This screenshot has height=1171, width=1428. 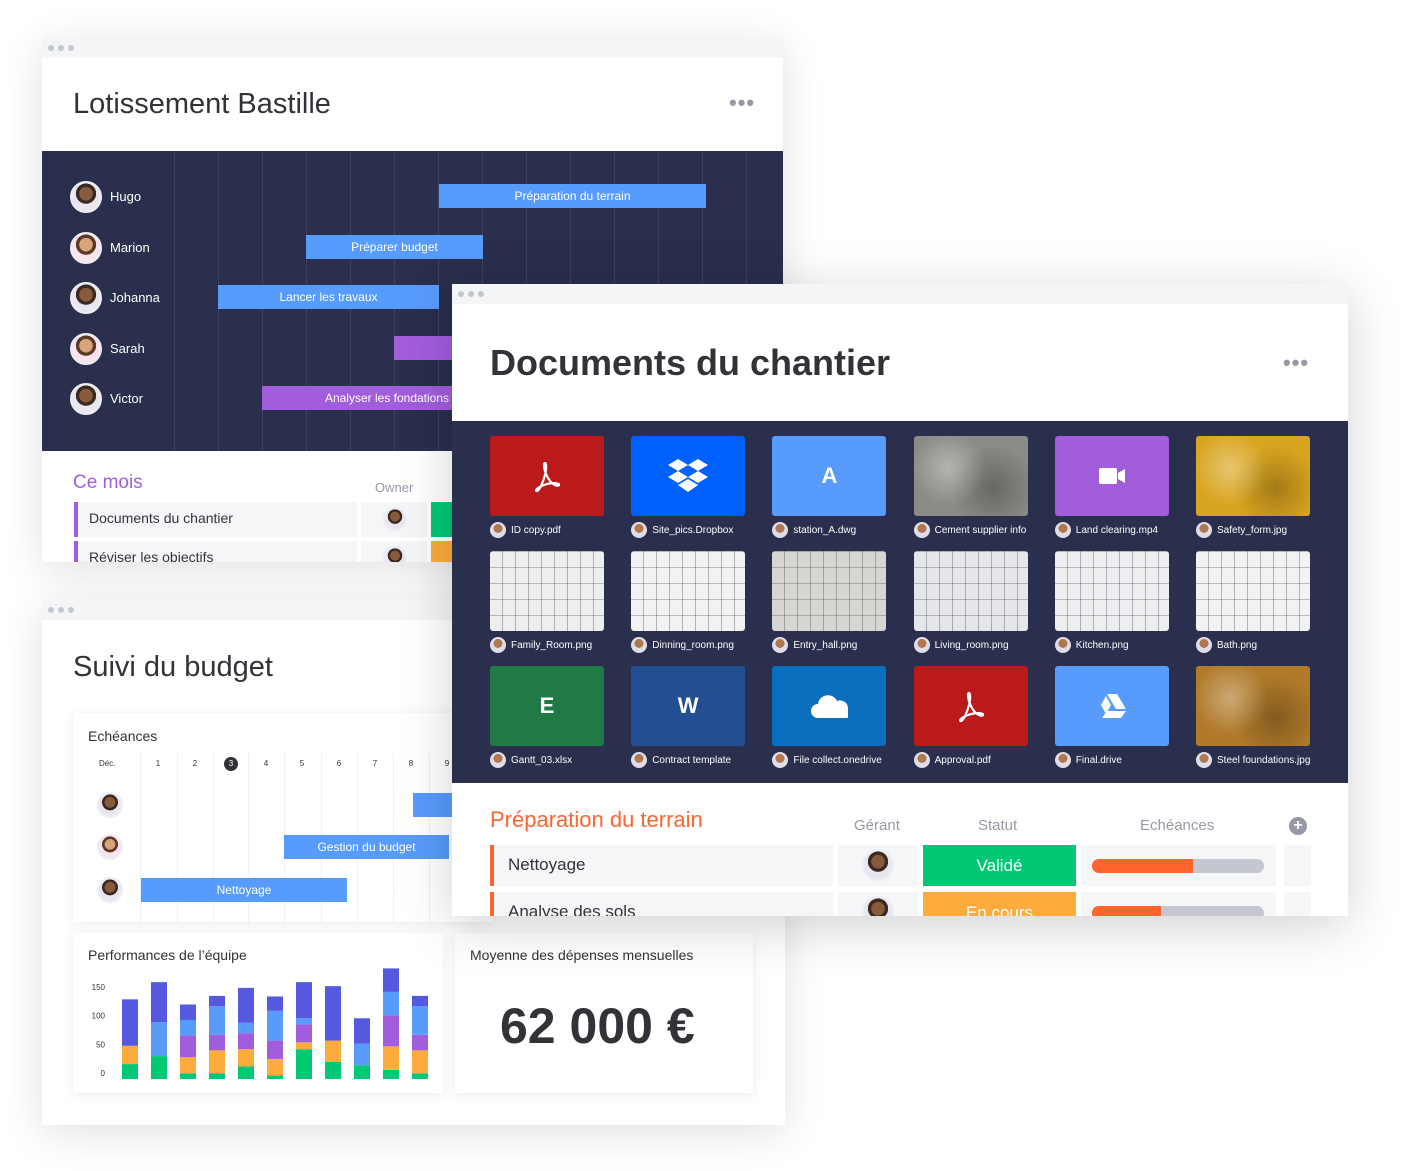 What do you see at coordinates (215, 551) in the screenshot?
I see `task-row: Réviser les objectifs` at bounding box center [215, 551].